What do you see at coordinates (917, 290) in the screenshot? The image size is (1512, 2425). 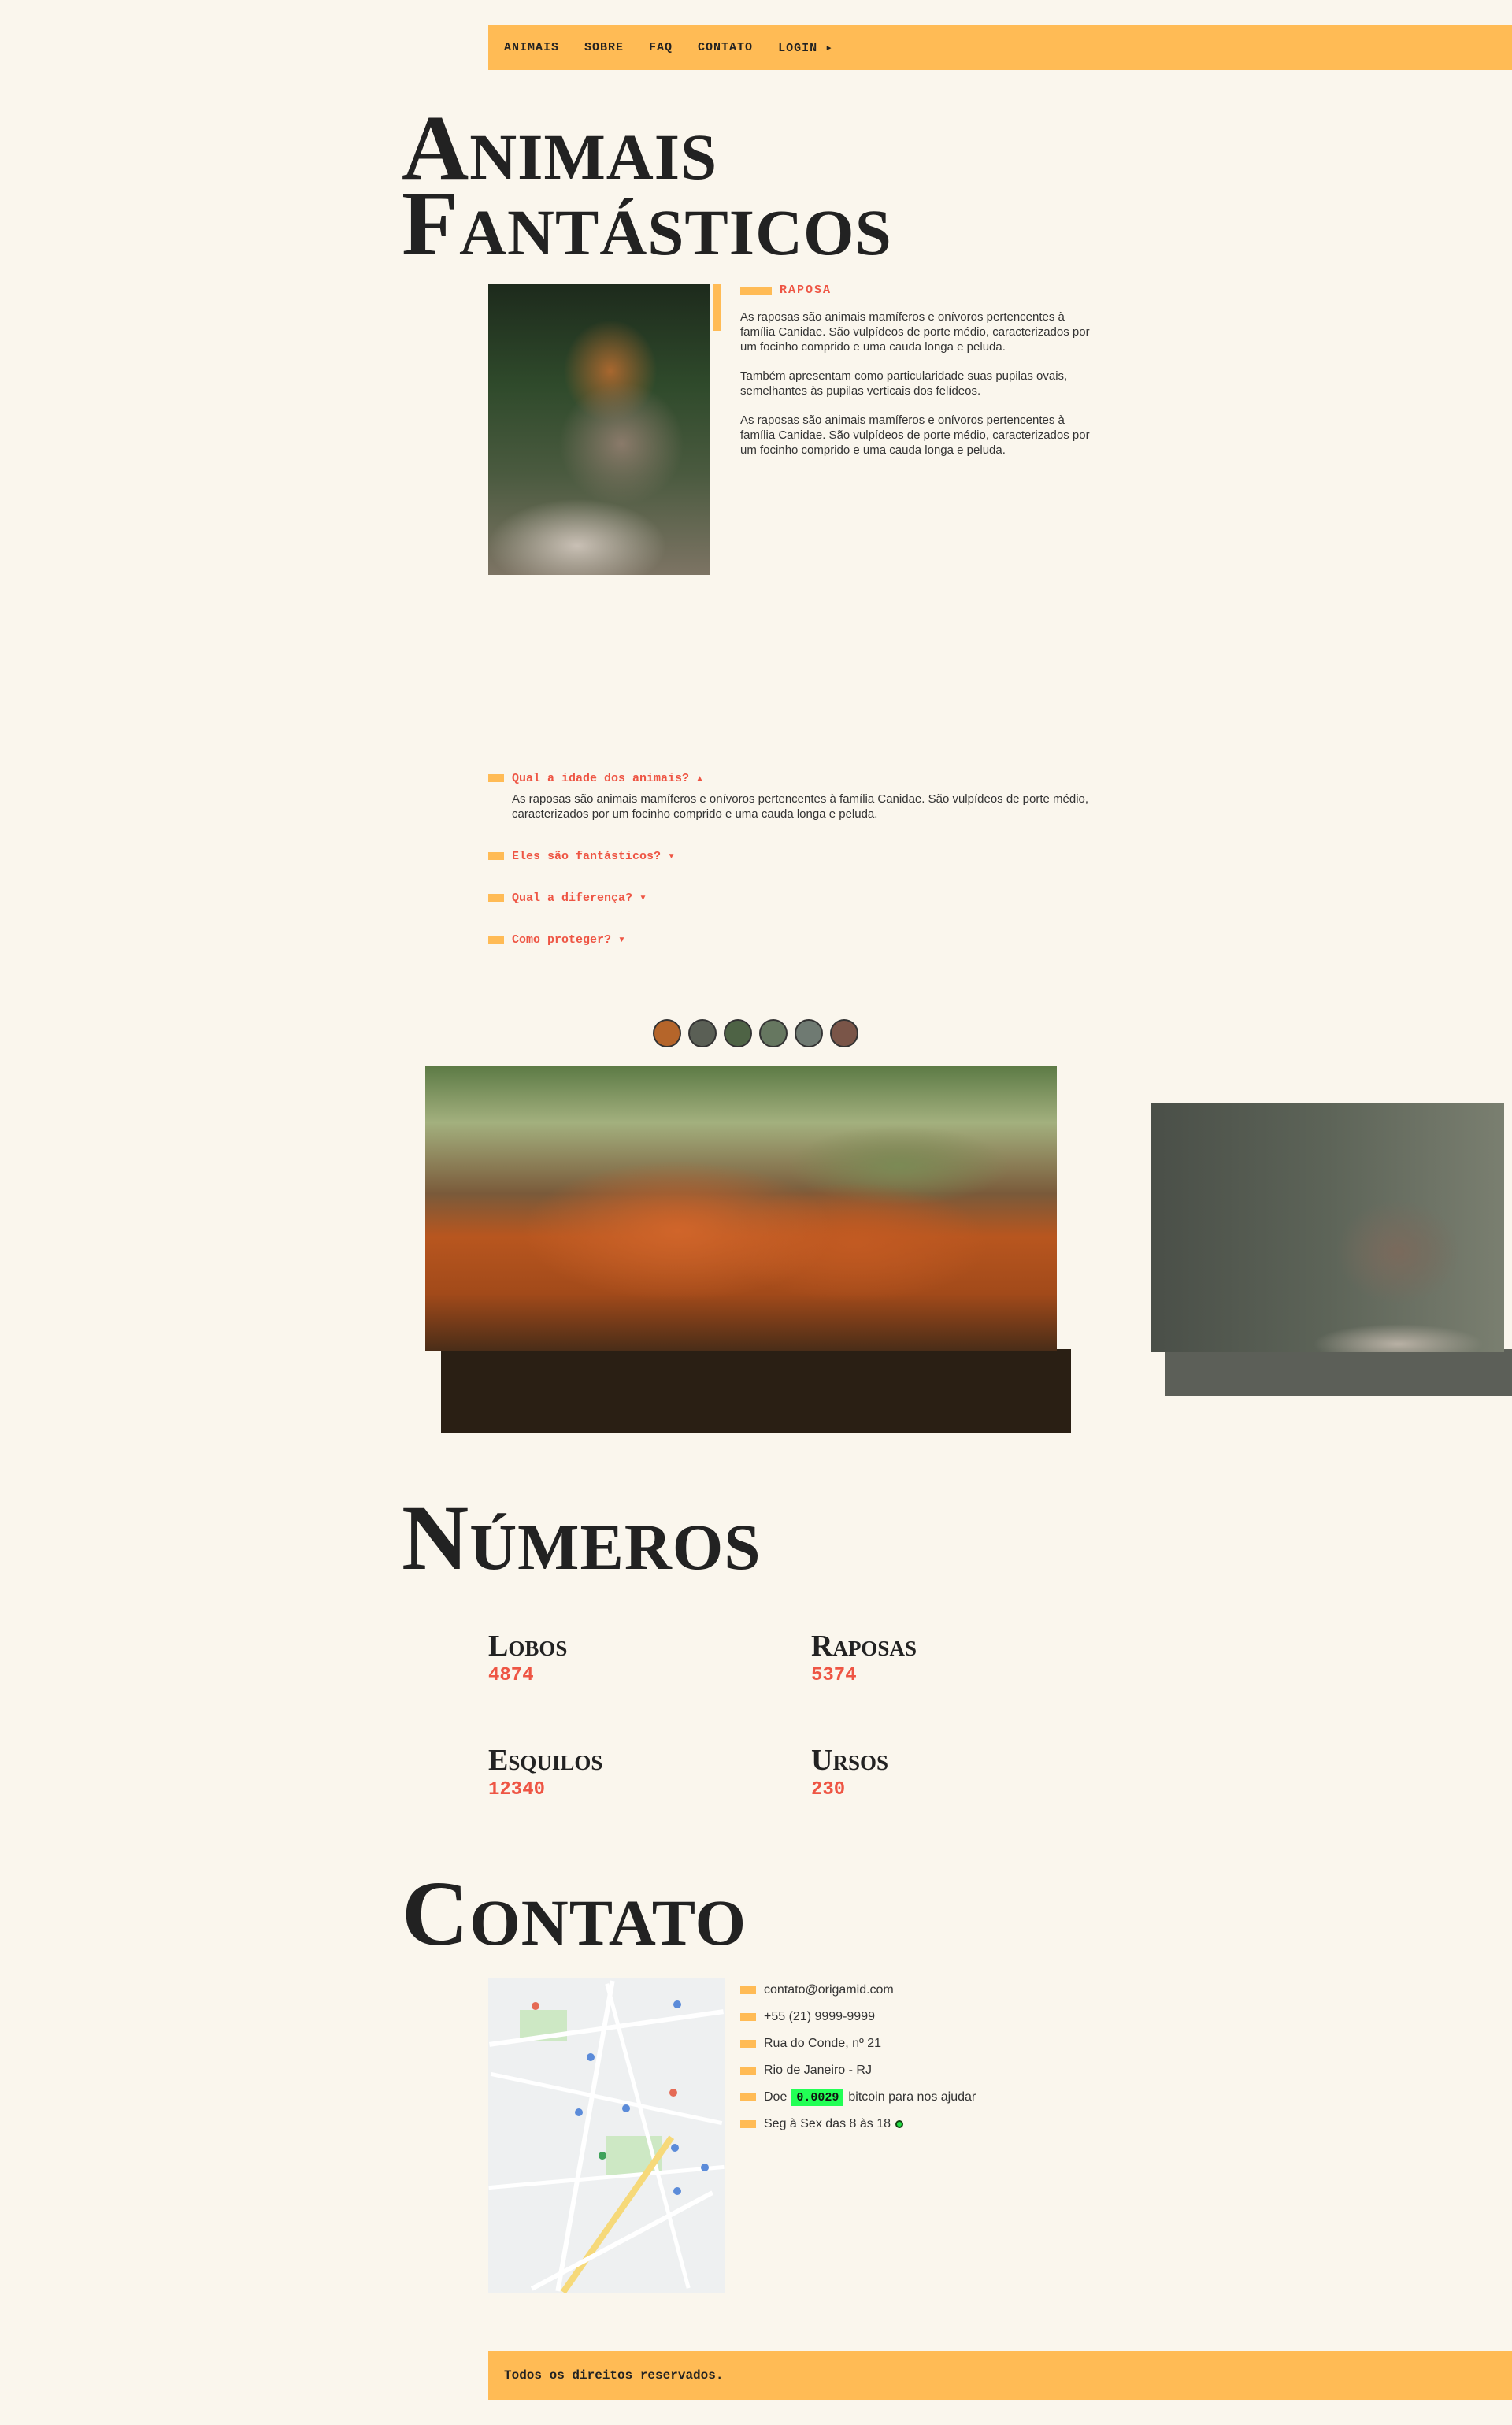 I see `animal-name: RAPOSA` at bounding box center [917, 290].